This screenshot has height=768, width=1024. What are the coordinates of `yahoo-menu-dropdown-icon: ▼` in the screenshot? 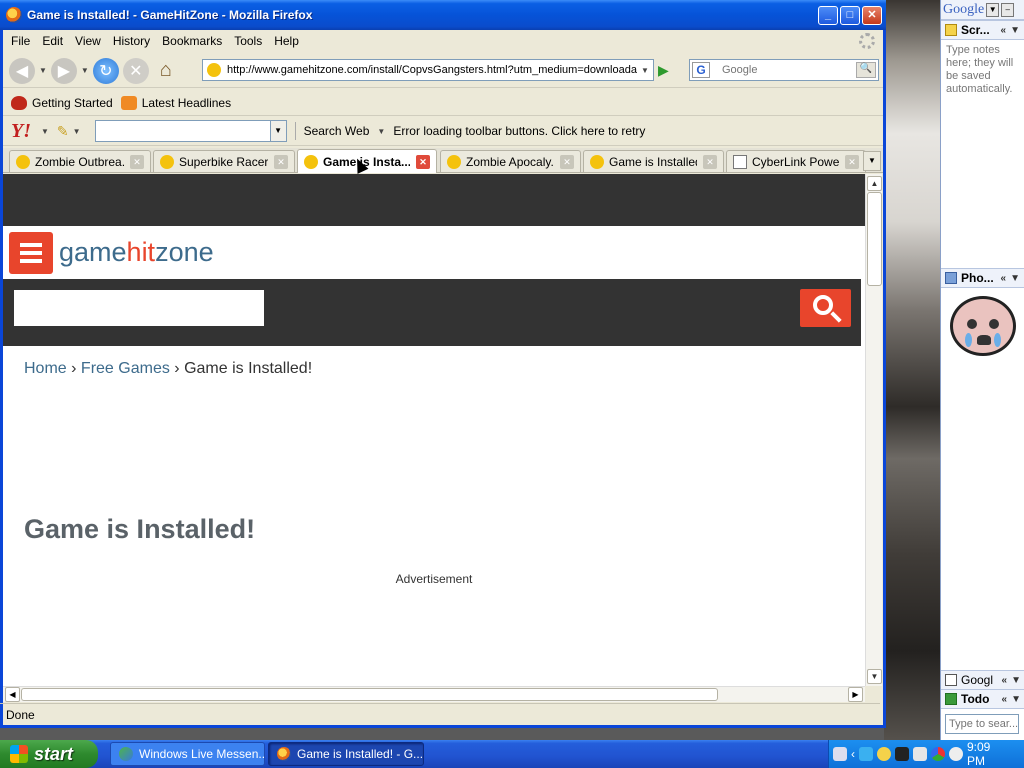 It's located at (45, 131).